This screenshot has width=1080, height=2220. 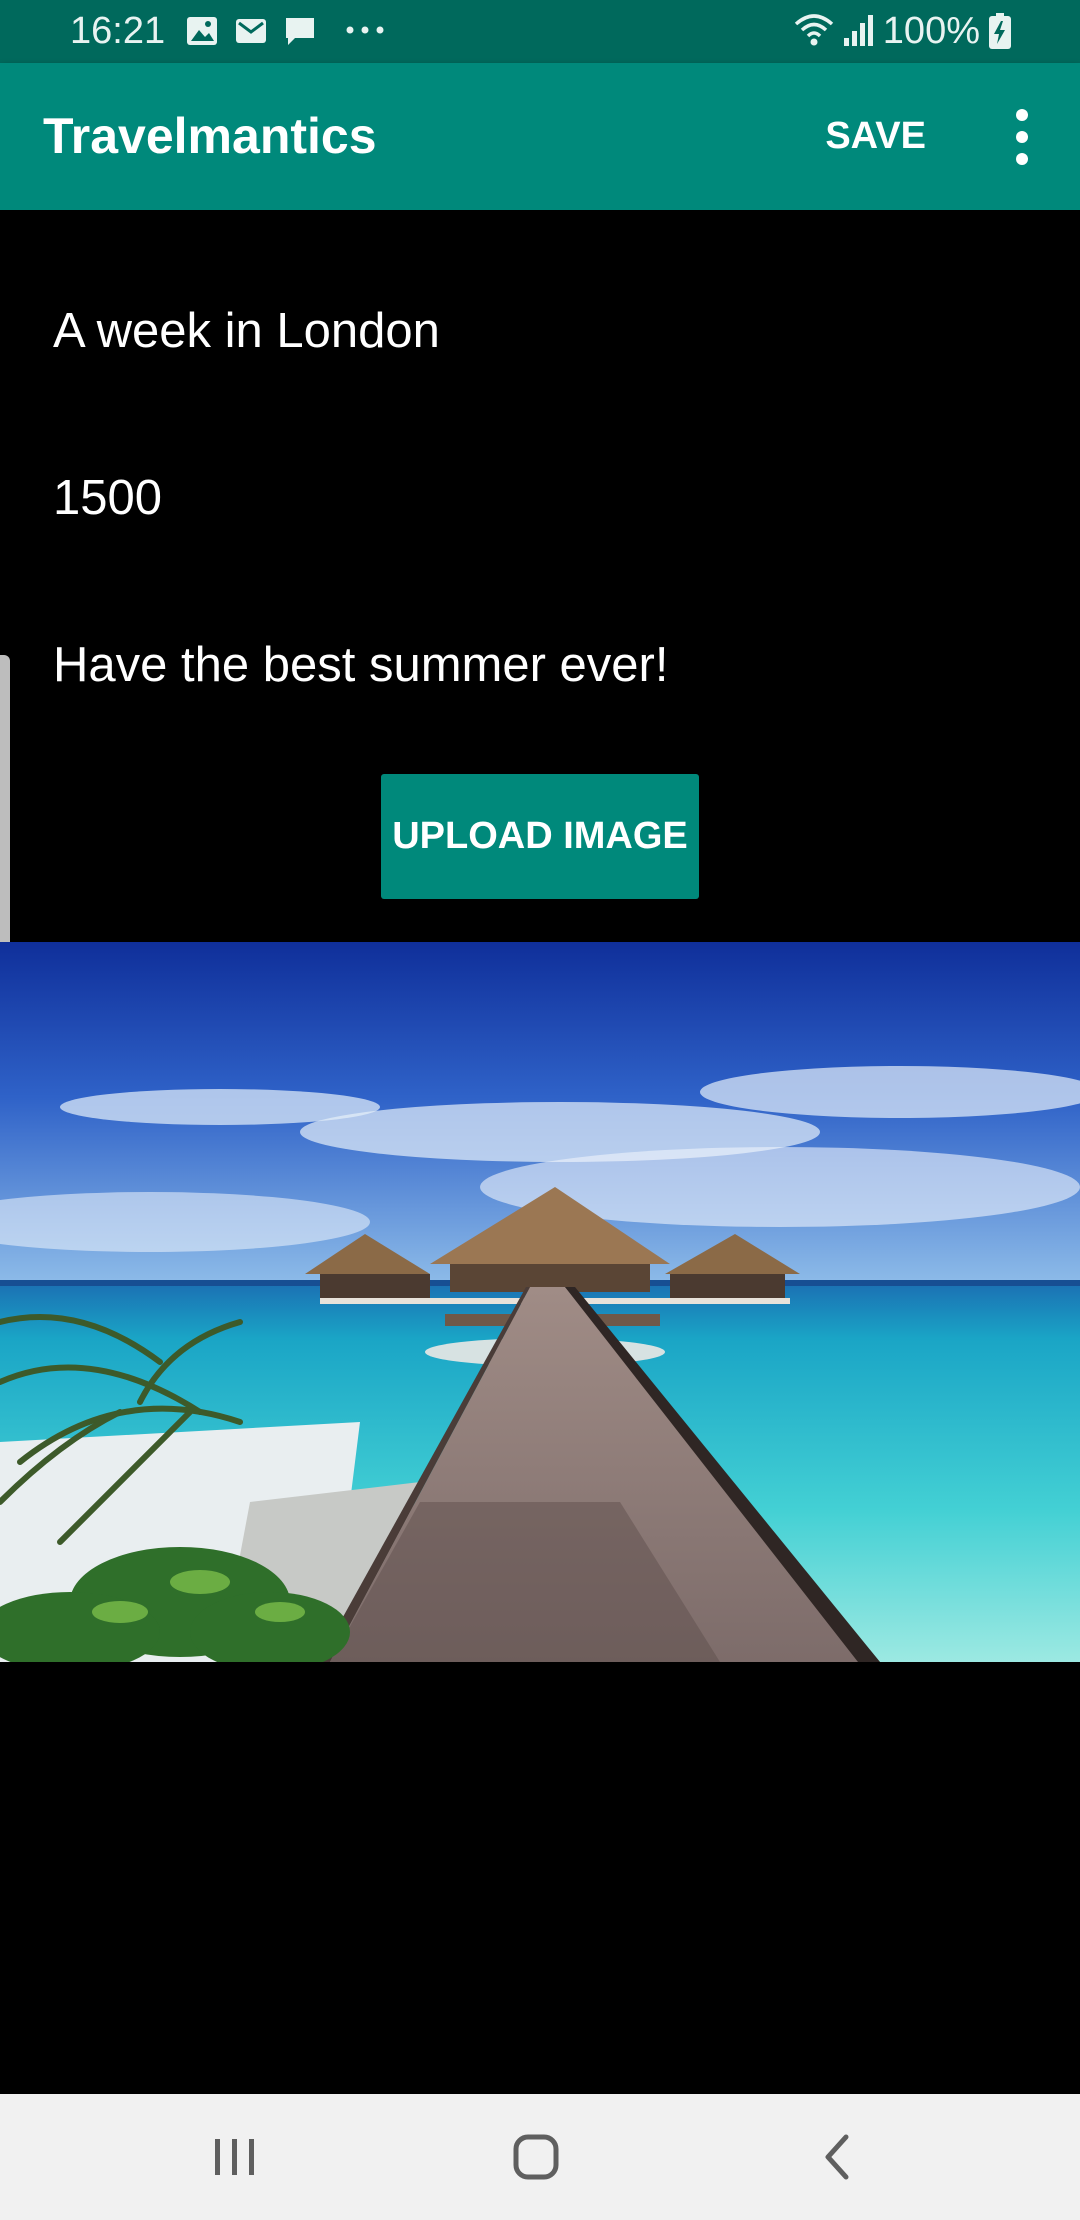 What do you see at coordinates (540, 136) in the screenshot?
I see `app-bar: Travelmantics SAVE` at bounding box center [540, 136].